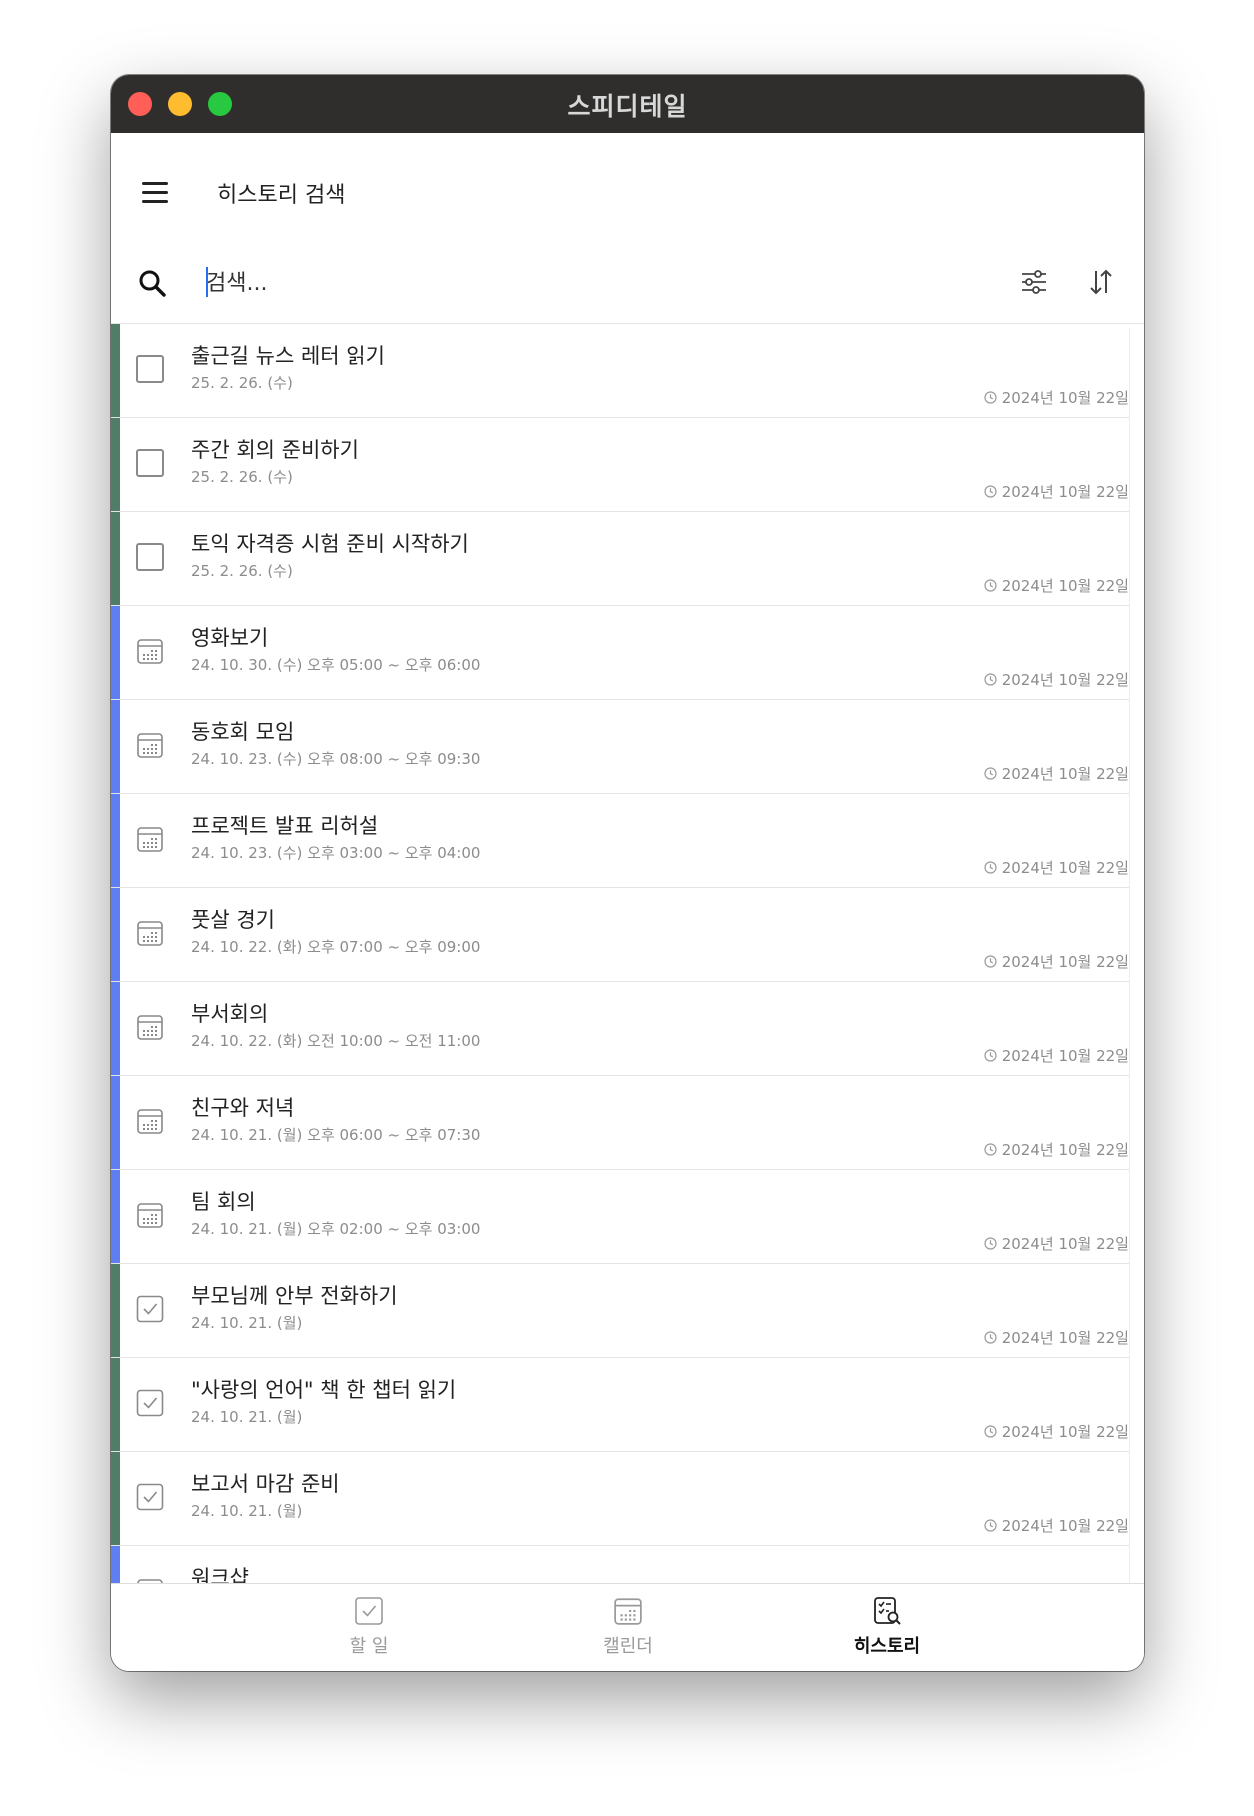  What do you see at coordinates (887, 1611) in the screenshot?
I see `history-tab-icon` at bounding box center [887, 1611].